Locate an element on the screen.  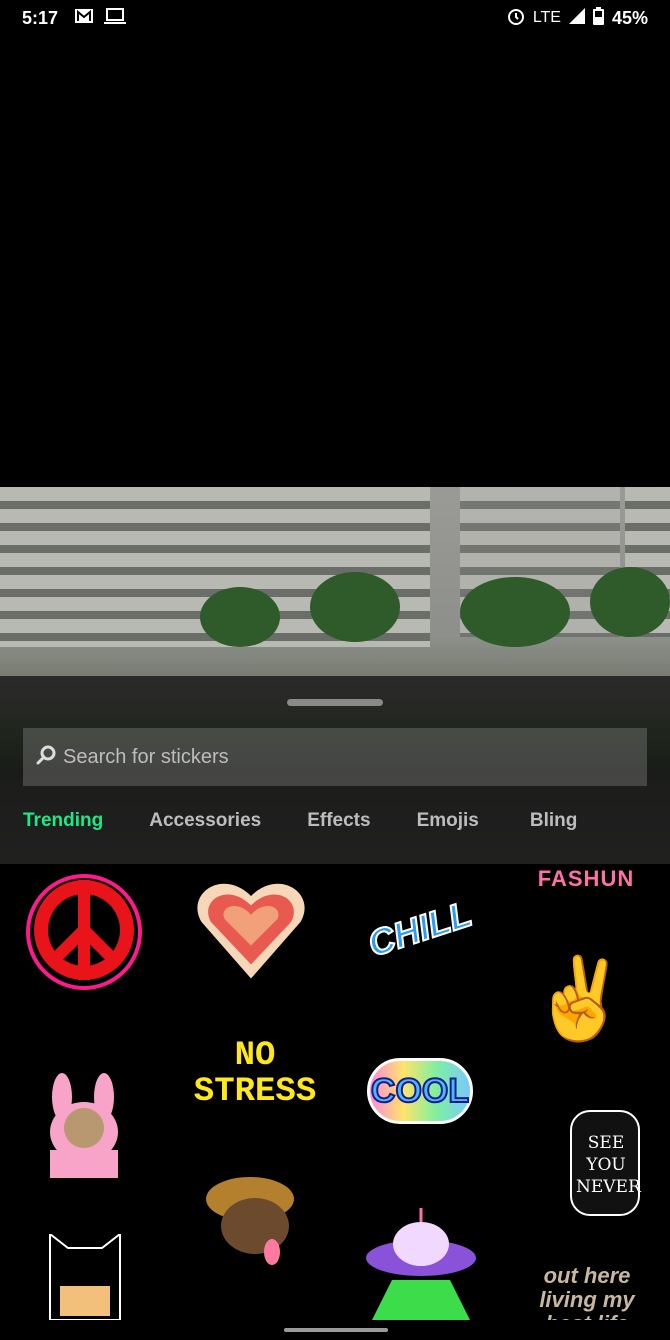
drag-handle is located at coordinates (335, 702).